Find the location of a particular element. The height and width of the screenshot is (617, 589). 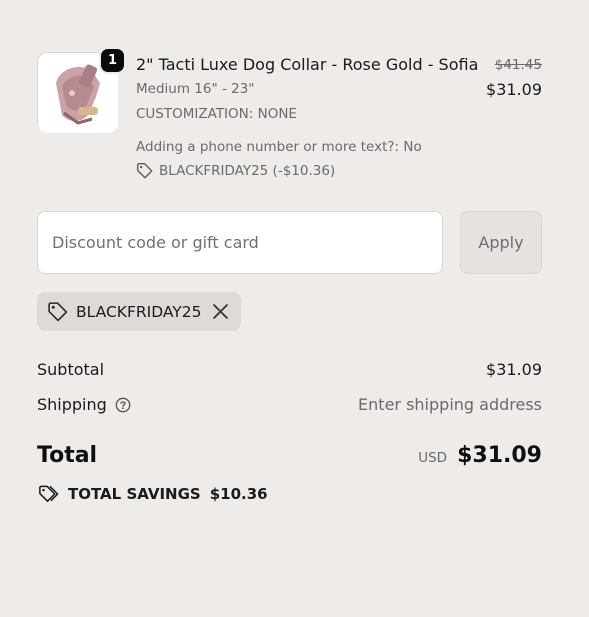

shipping-label-group: Shipping is located at coordinates (84, 404).